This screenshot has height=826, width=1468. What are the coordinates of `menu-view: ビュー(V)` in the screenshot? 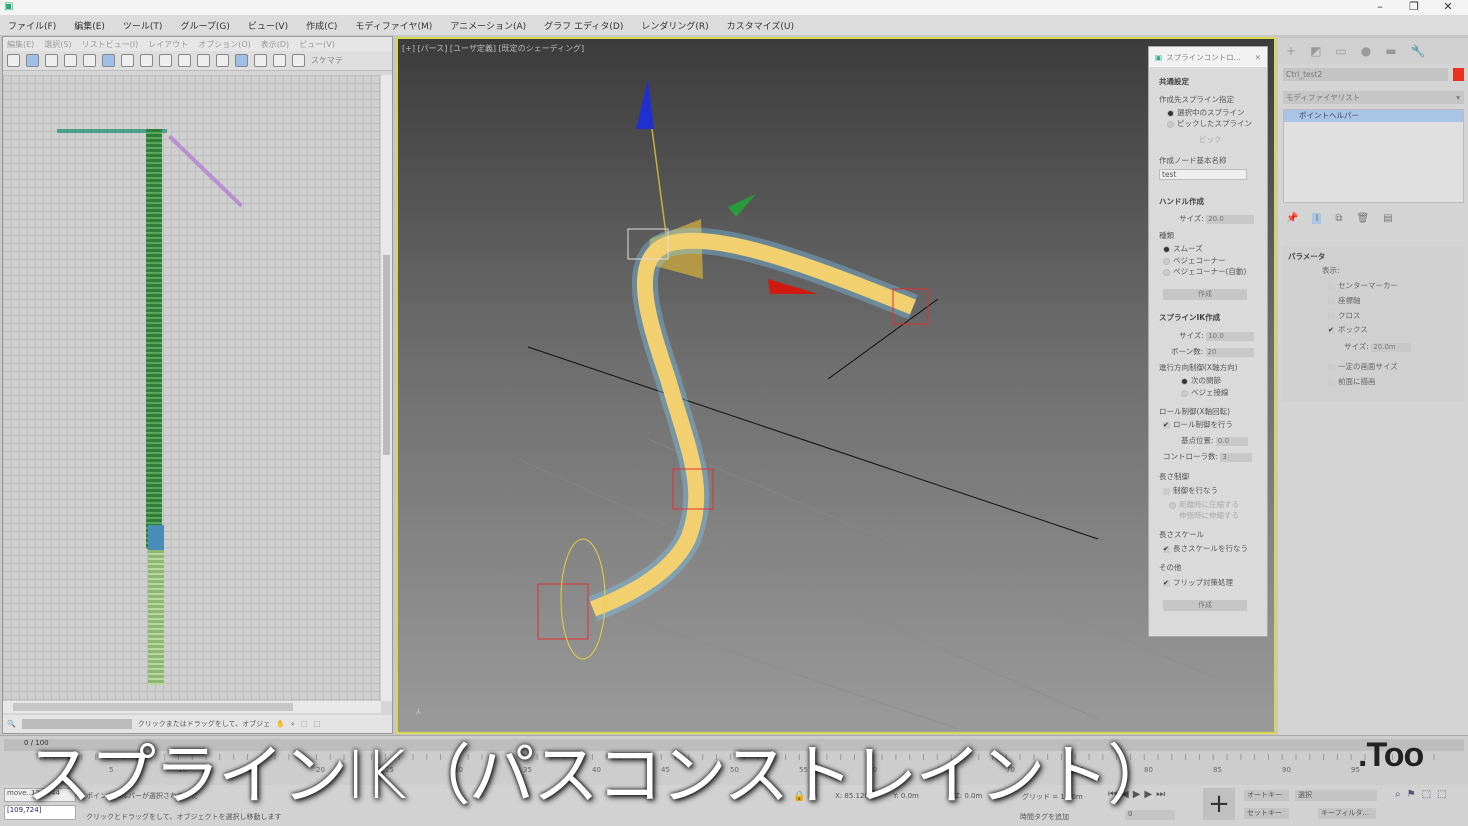 It's located at (268, 25).